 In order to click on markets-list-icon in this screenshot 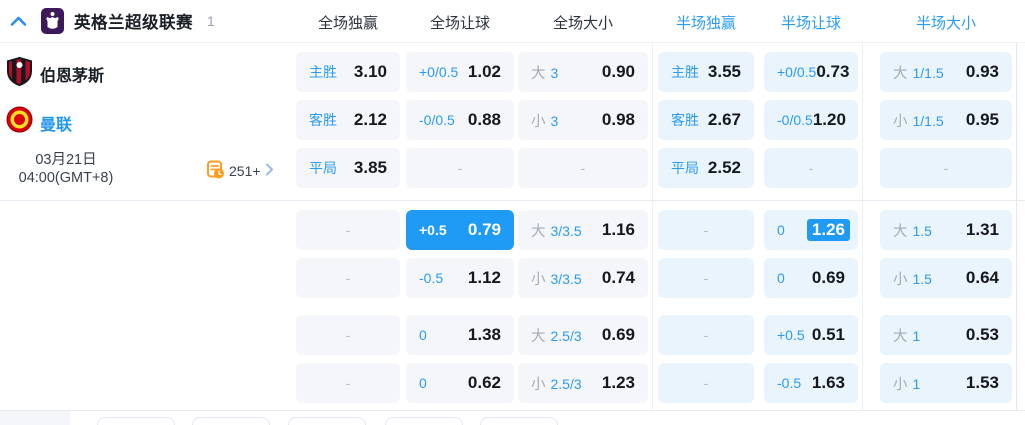, I will do `click(215, 171)`.